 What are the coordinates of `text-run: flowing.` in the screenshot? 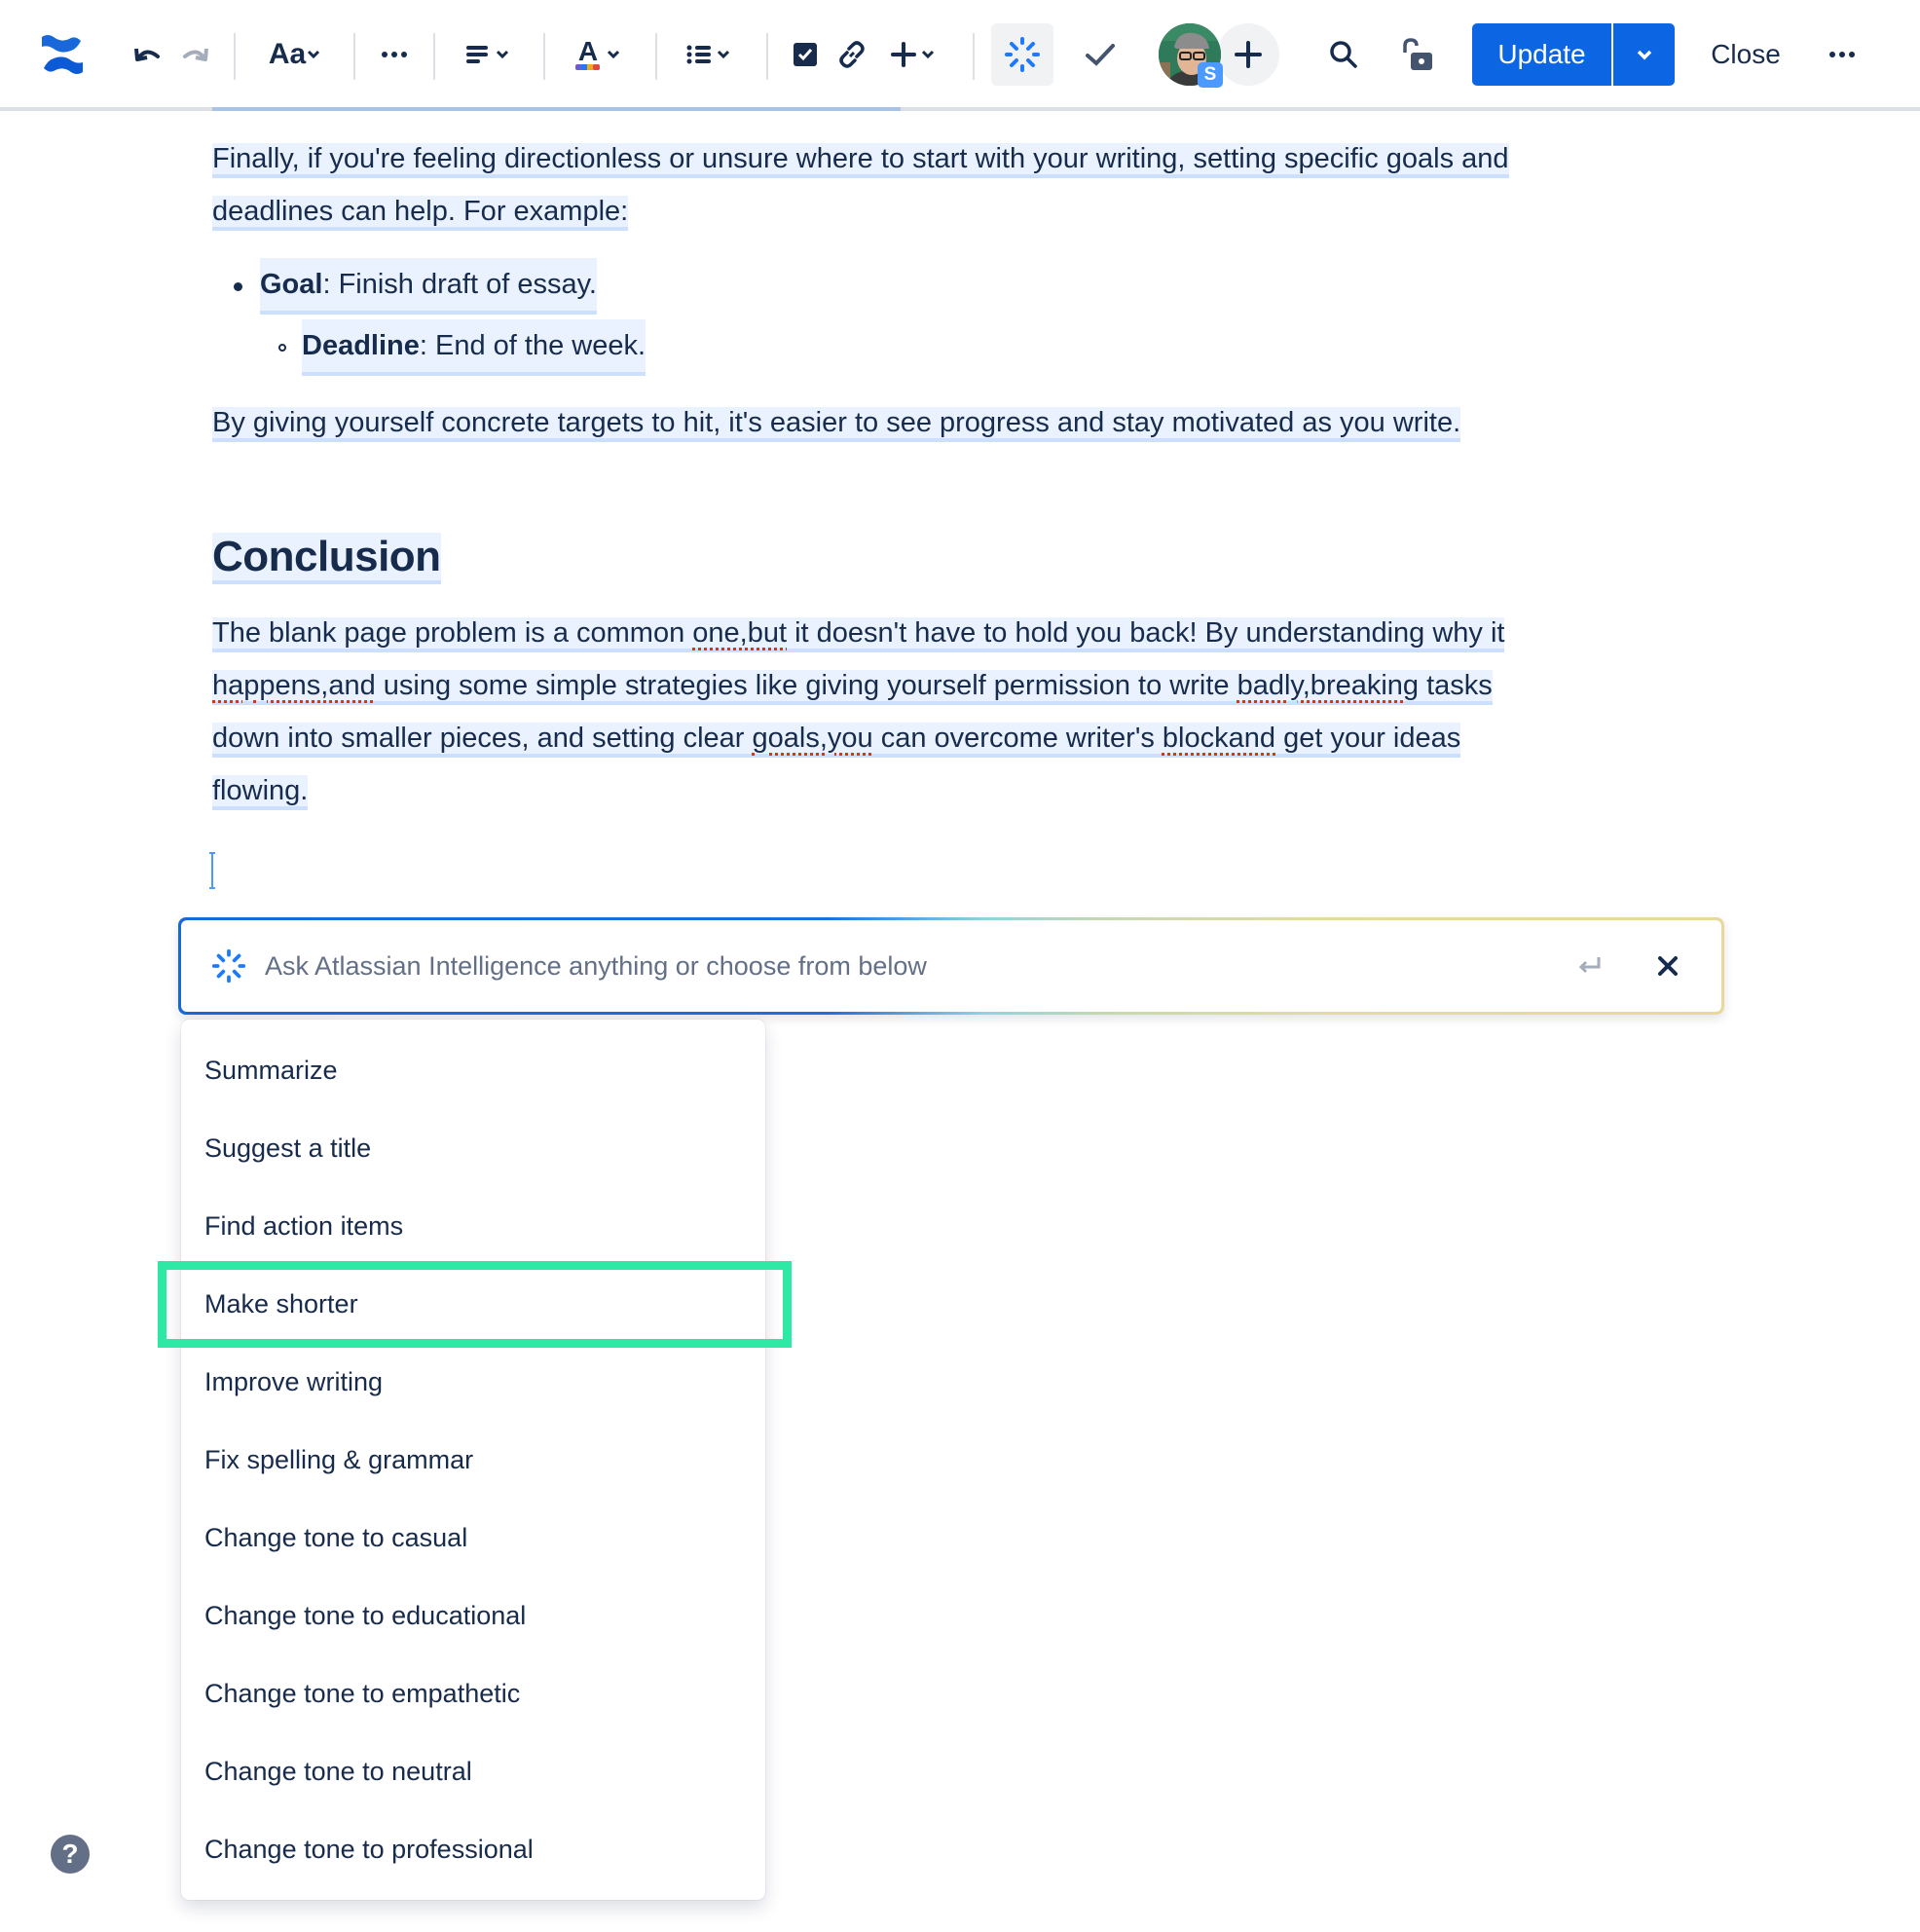 It's located at (260, 792).